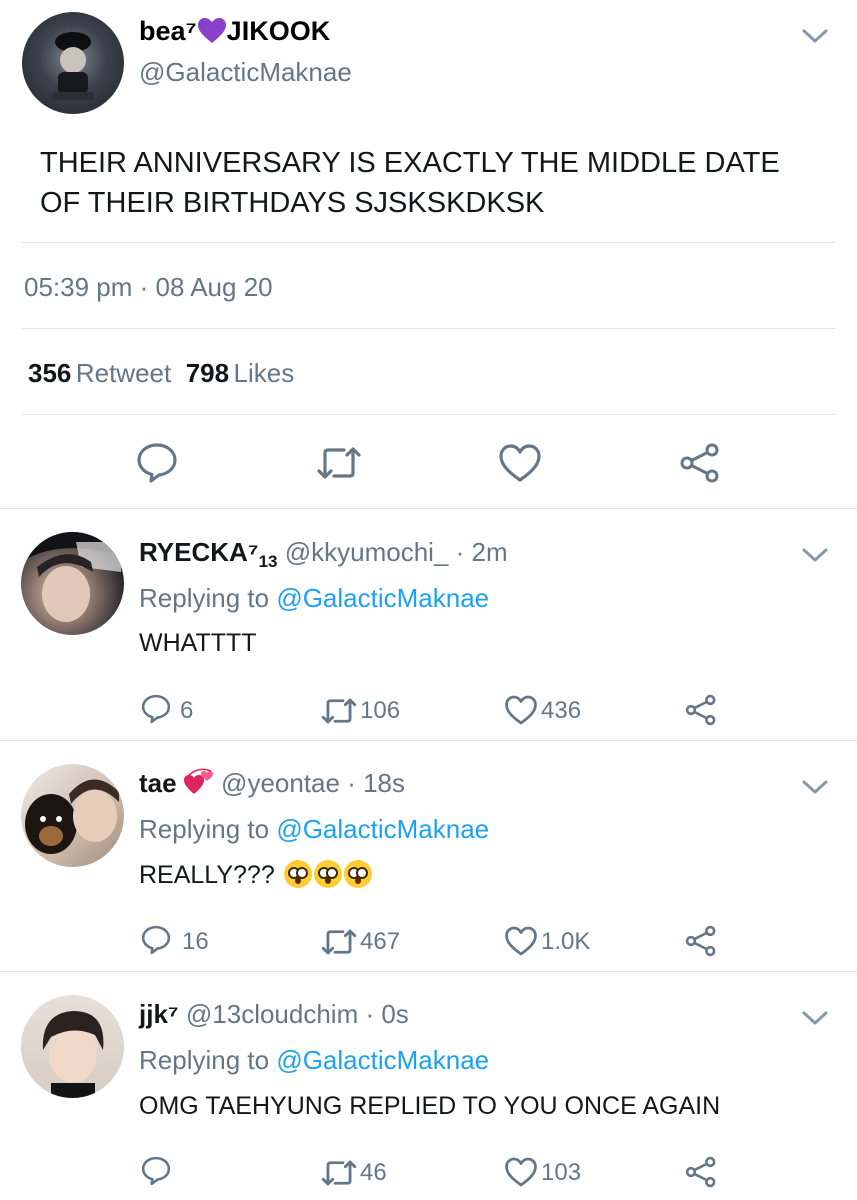 The width and height of the screenshot is (857, 1200). I want to click on reply-text: OMG TAEHYUNG REPLIED TO YOU ONCE AGAIN, so click(430, 1106).